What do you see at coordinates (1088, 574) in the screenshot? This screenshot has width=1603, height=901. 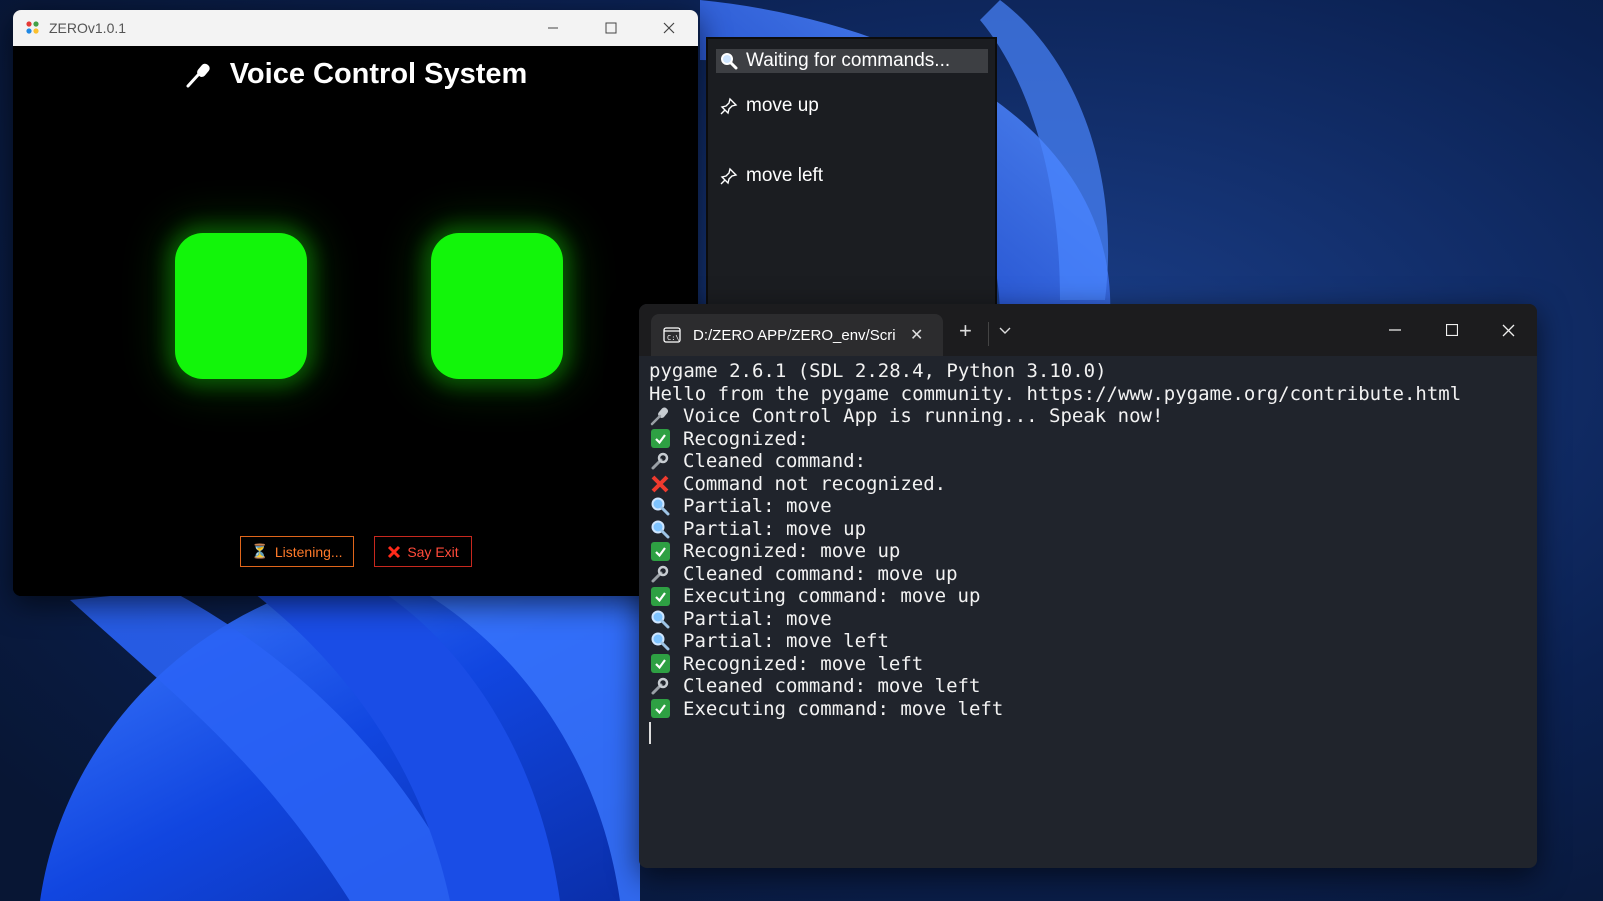 I see `terminal-line: Cleaned command: move up` at bounding box center [1088, 574].